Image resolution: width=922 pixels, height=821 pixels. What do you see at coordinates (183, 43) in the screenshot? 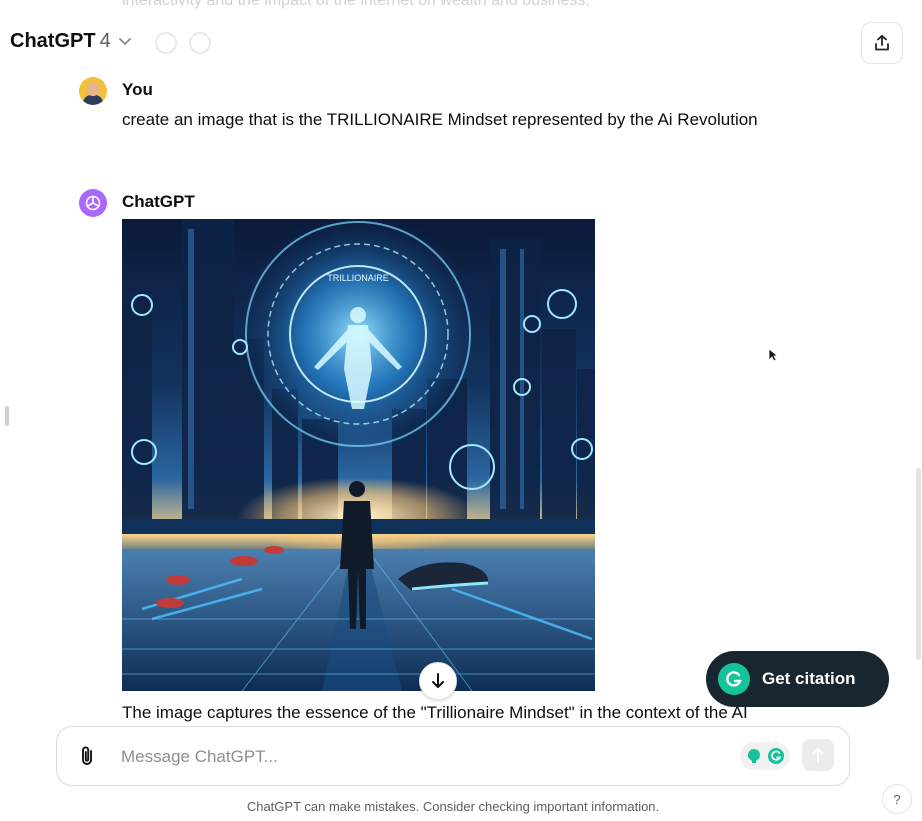
I see `faded-header-icons` at bounding box center [183, 43].